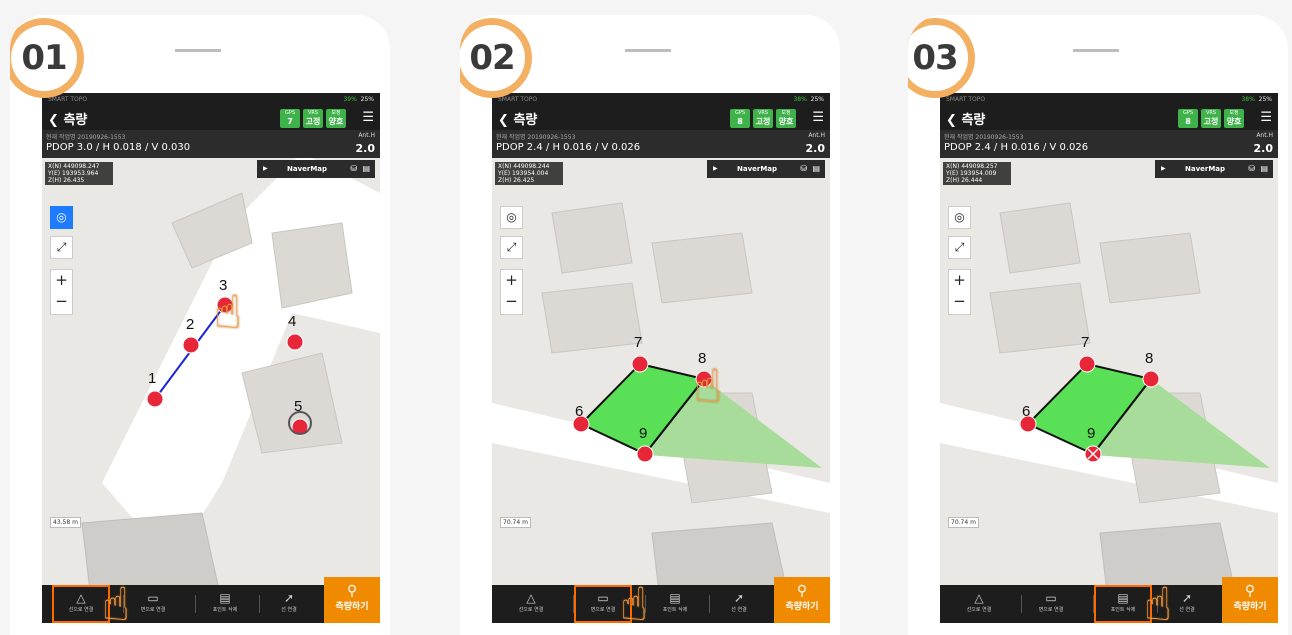 The width and height of the screenshot is (1292, 635). I want to click on point-label: 4, so click(292, 321).